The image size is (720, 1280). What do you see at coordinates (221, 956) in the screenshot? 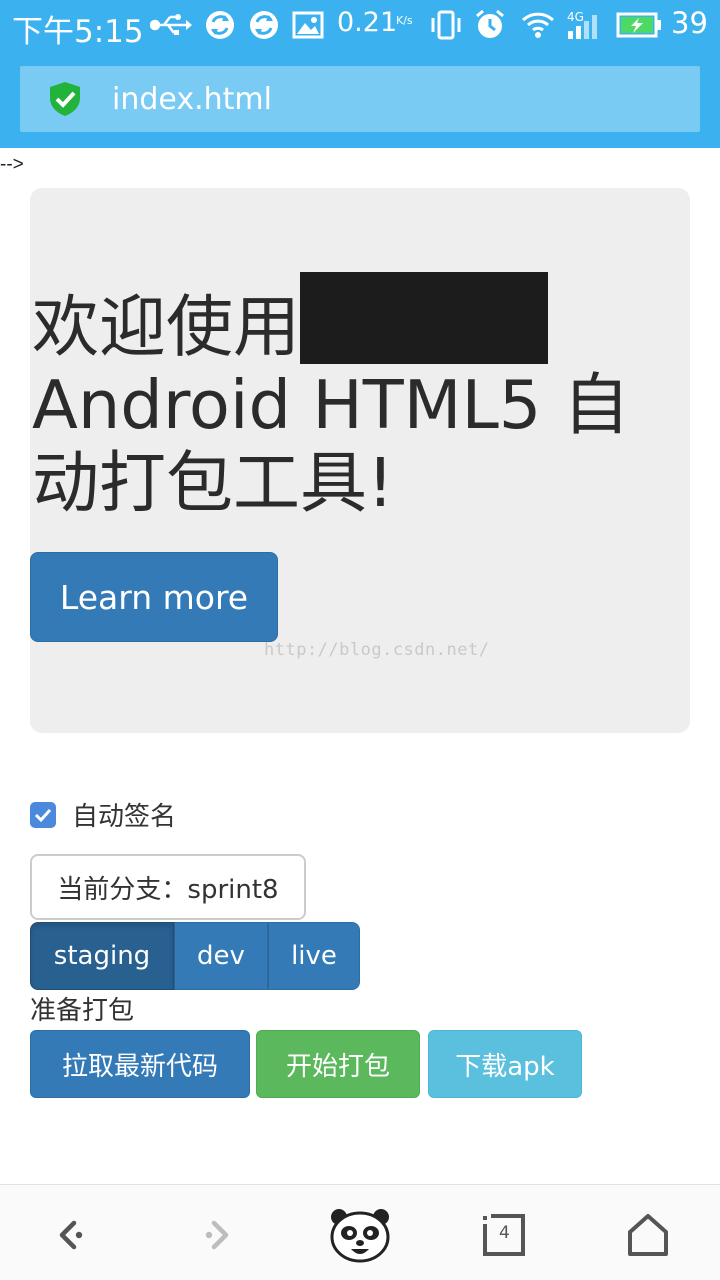
I see `env-dev-button: dev` at bounding box center [221, 956].